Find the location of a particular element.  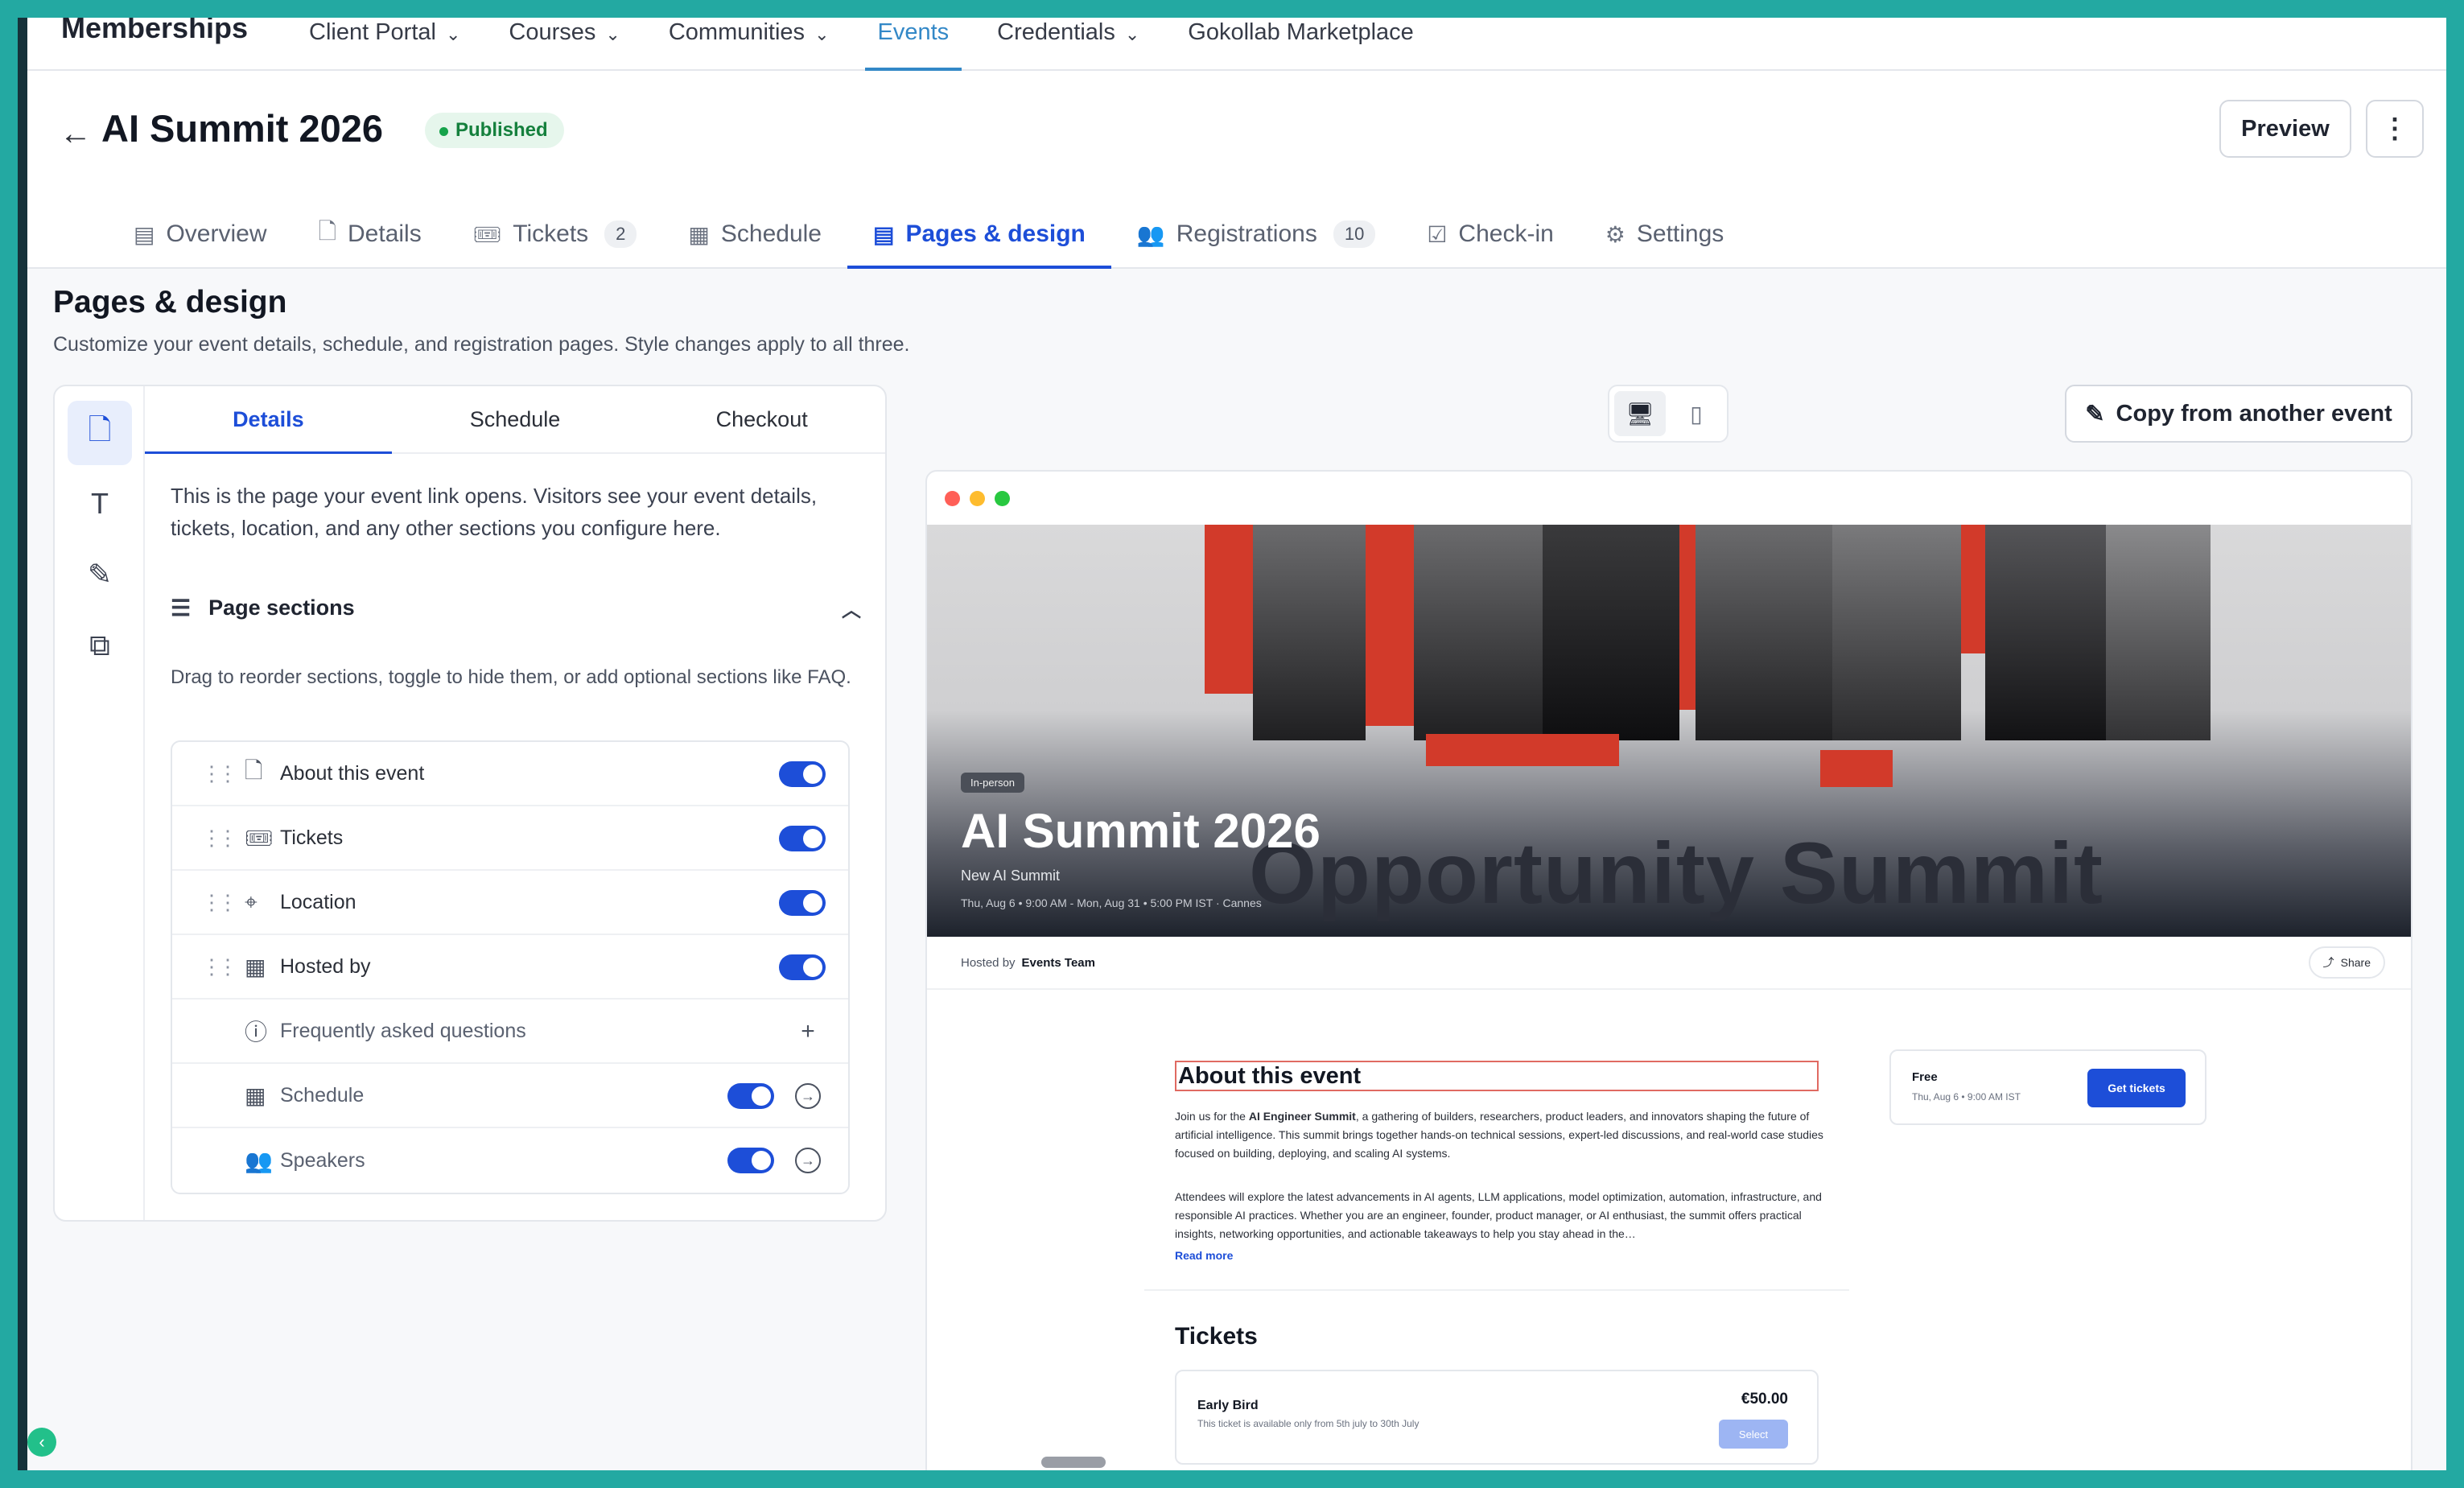

tab-details: 🗋 Details is located at coordinates (370, 234).